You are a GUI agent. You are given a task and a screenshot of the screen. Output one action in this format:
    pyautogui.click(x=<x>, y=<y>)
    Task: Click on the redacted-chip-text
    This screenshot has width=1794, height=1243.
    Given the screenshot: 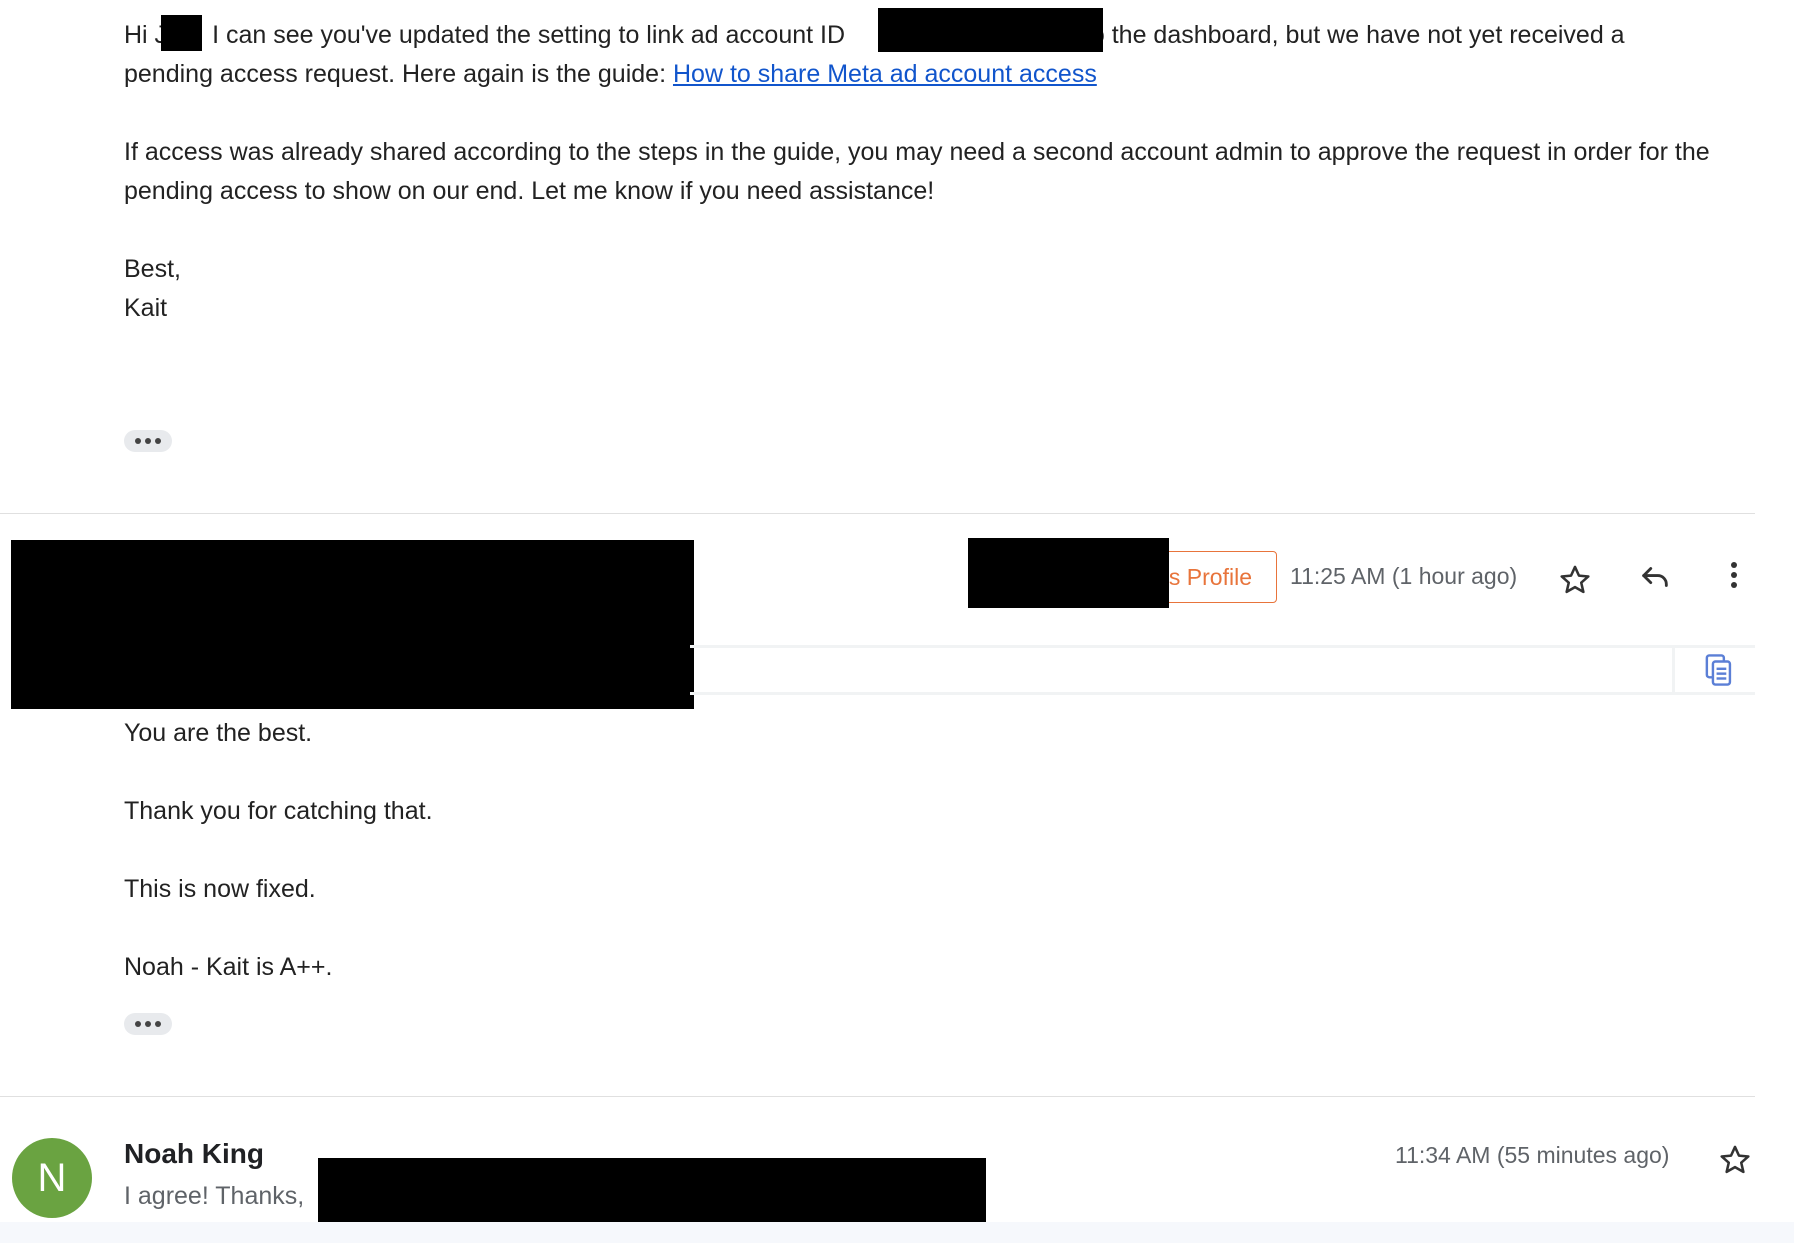 What is the action you would take?
    pyautogui.click(x=1068, y=573)
    